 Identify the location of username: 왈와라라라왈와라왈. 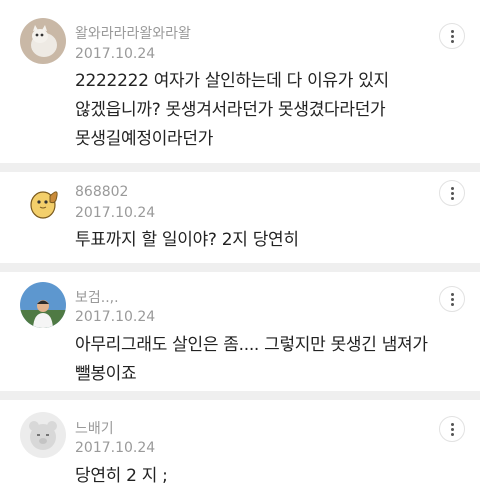
(133, 33).